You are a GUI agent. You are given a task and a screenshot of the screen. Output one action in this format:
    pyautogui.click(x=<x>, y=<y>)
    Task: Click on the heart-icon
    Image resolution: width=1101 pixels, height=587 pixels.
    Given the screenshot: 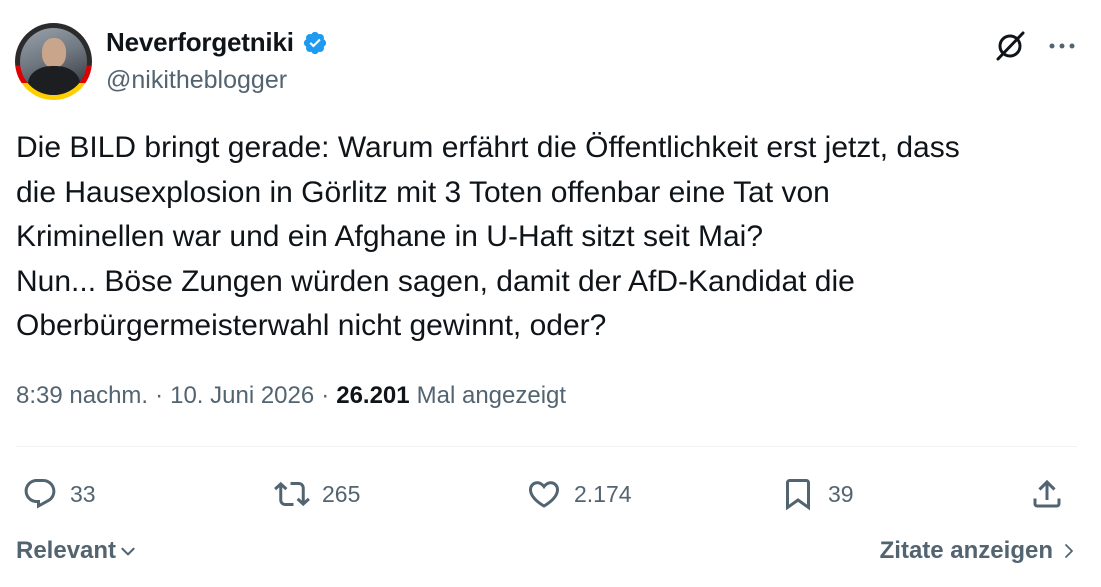 What is the action you would take?
    pyautogui.click(x=544, y=494)
    